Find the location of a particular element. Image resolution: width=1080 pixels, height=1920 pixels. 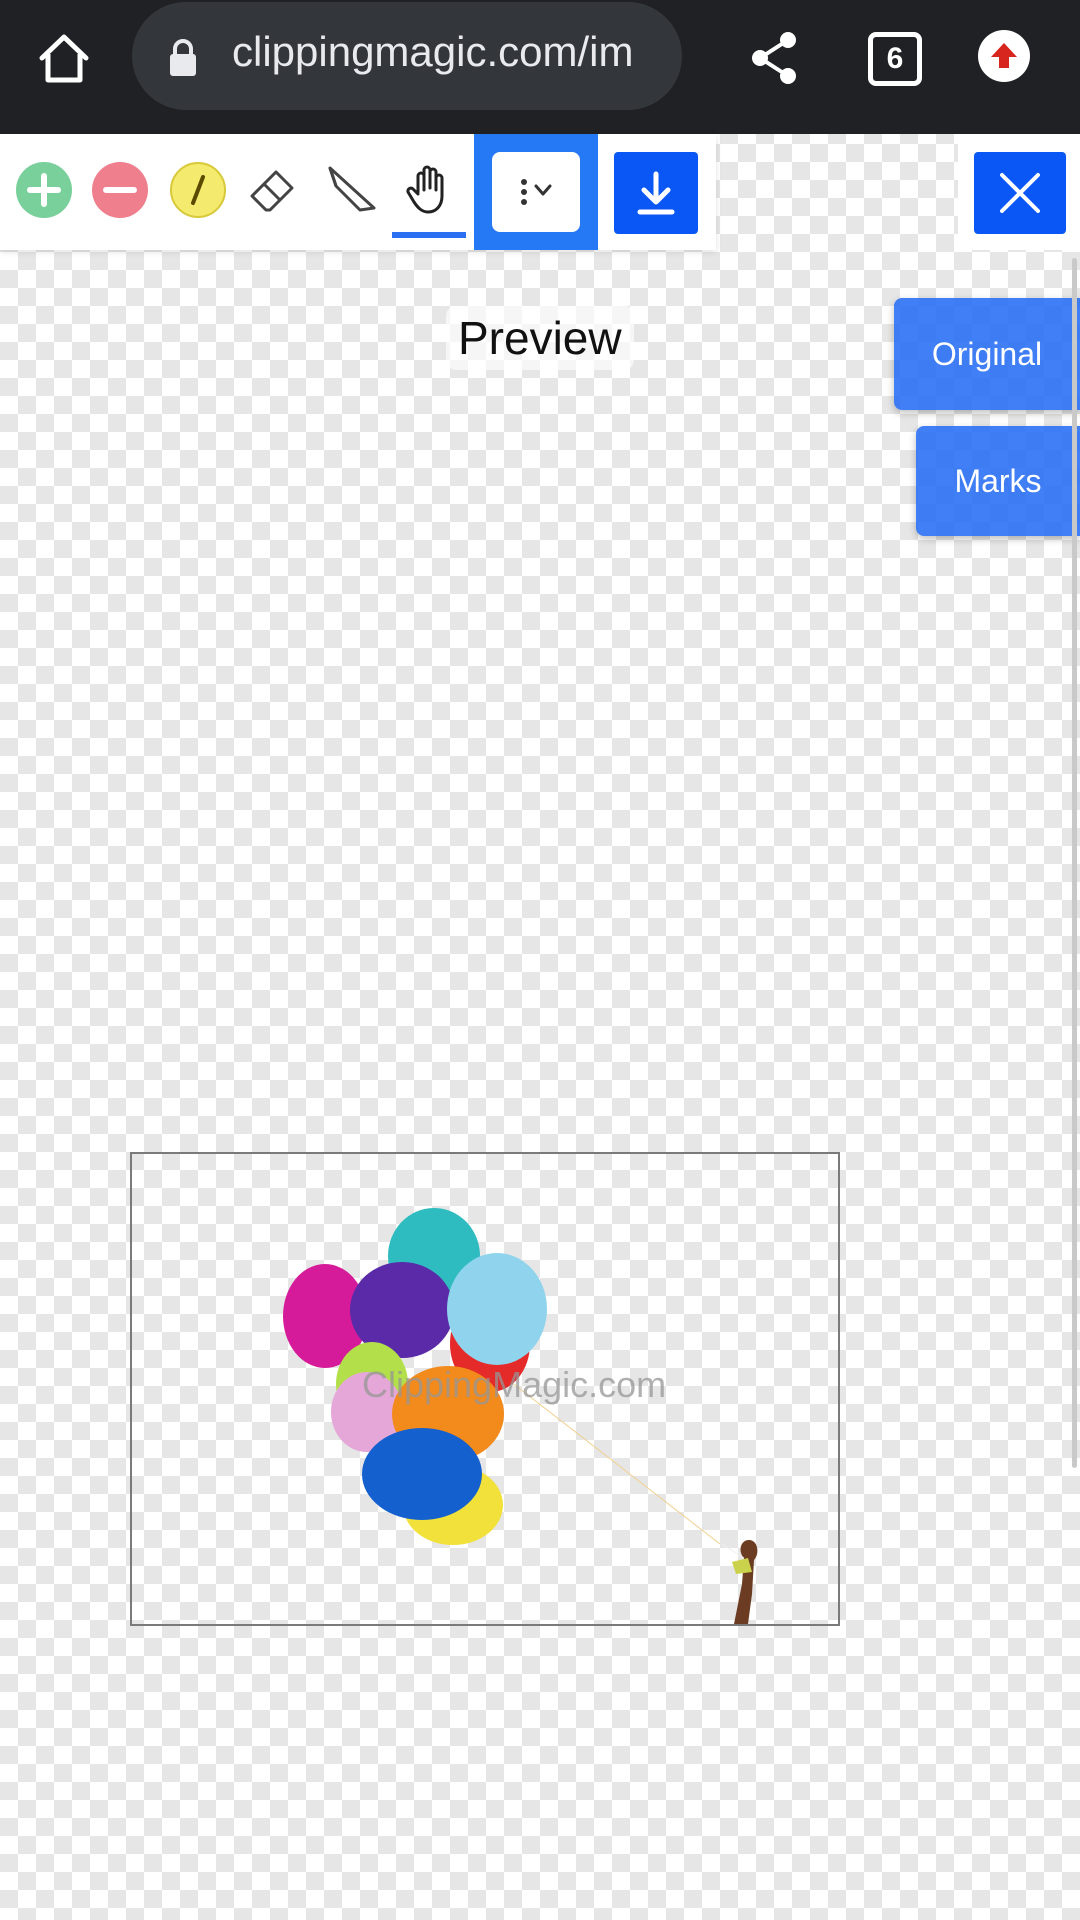

original-button: Original is located at coordinates (987, 354).